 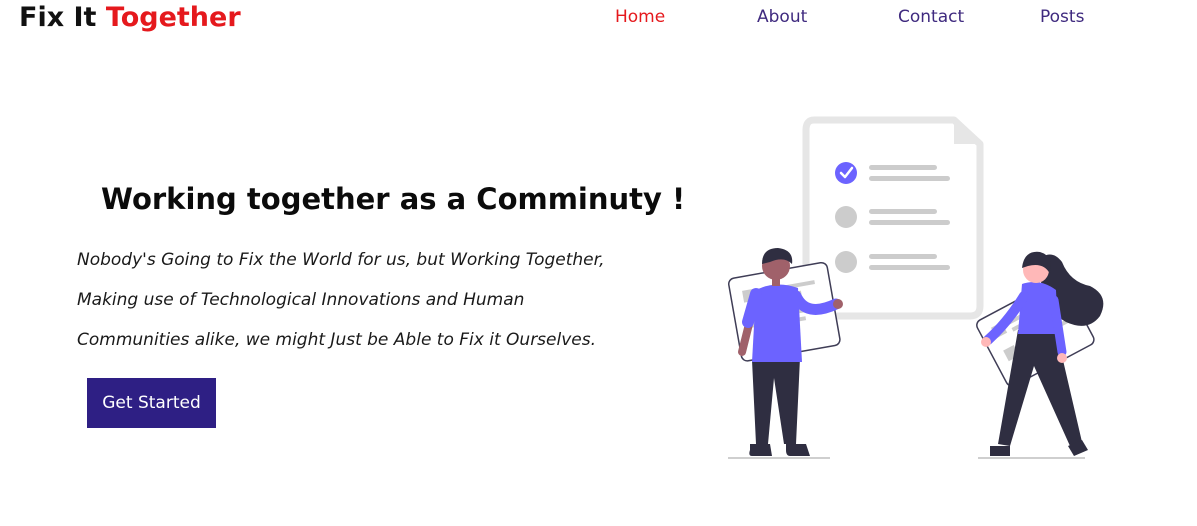 What do you see at coordinates (846, 173) in the screenshot?
I see `check-circle-icon` at bounding box center [846, 173].